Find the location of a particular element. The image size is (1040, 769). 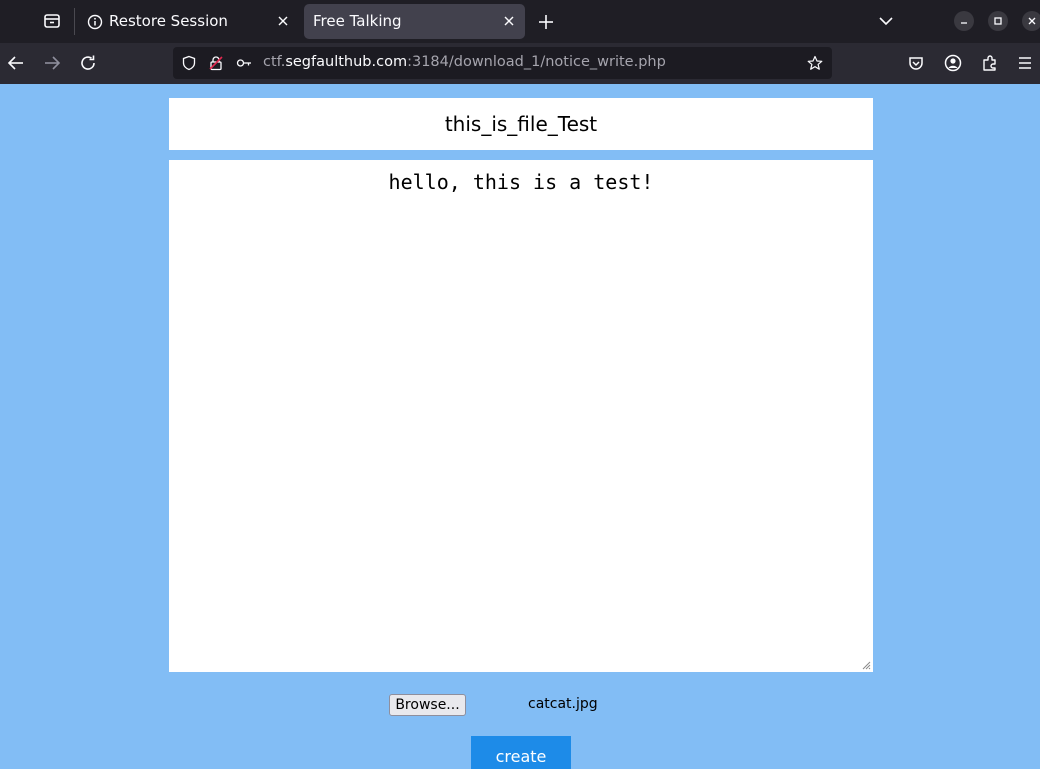

firefox-view-icon is located at coordinates (52, 21).